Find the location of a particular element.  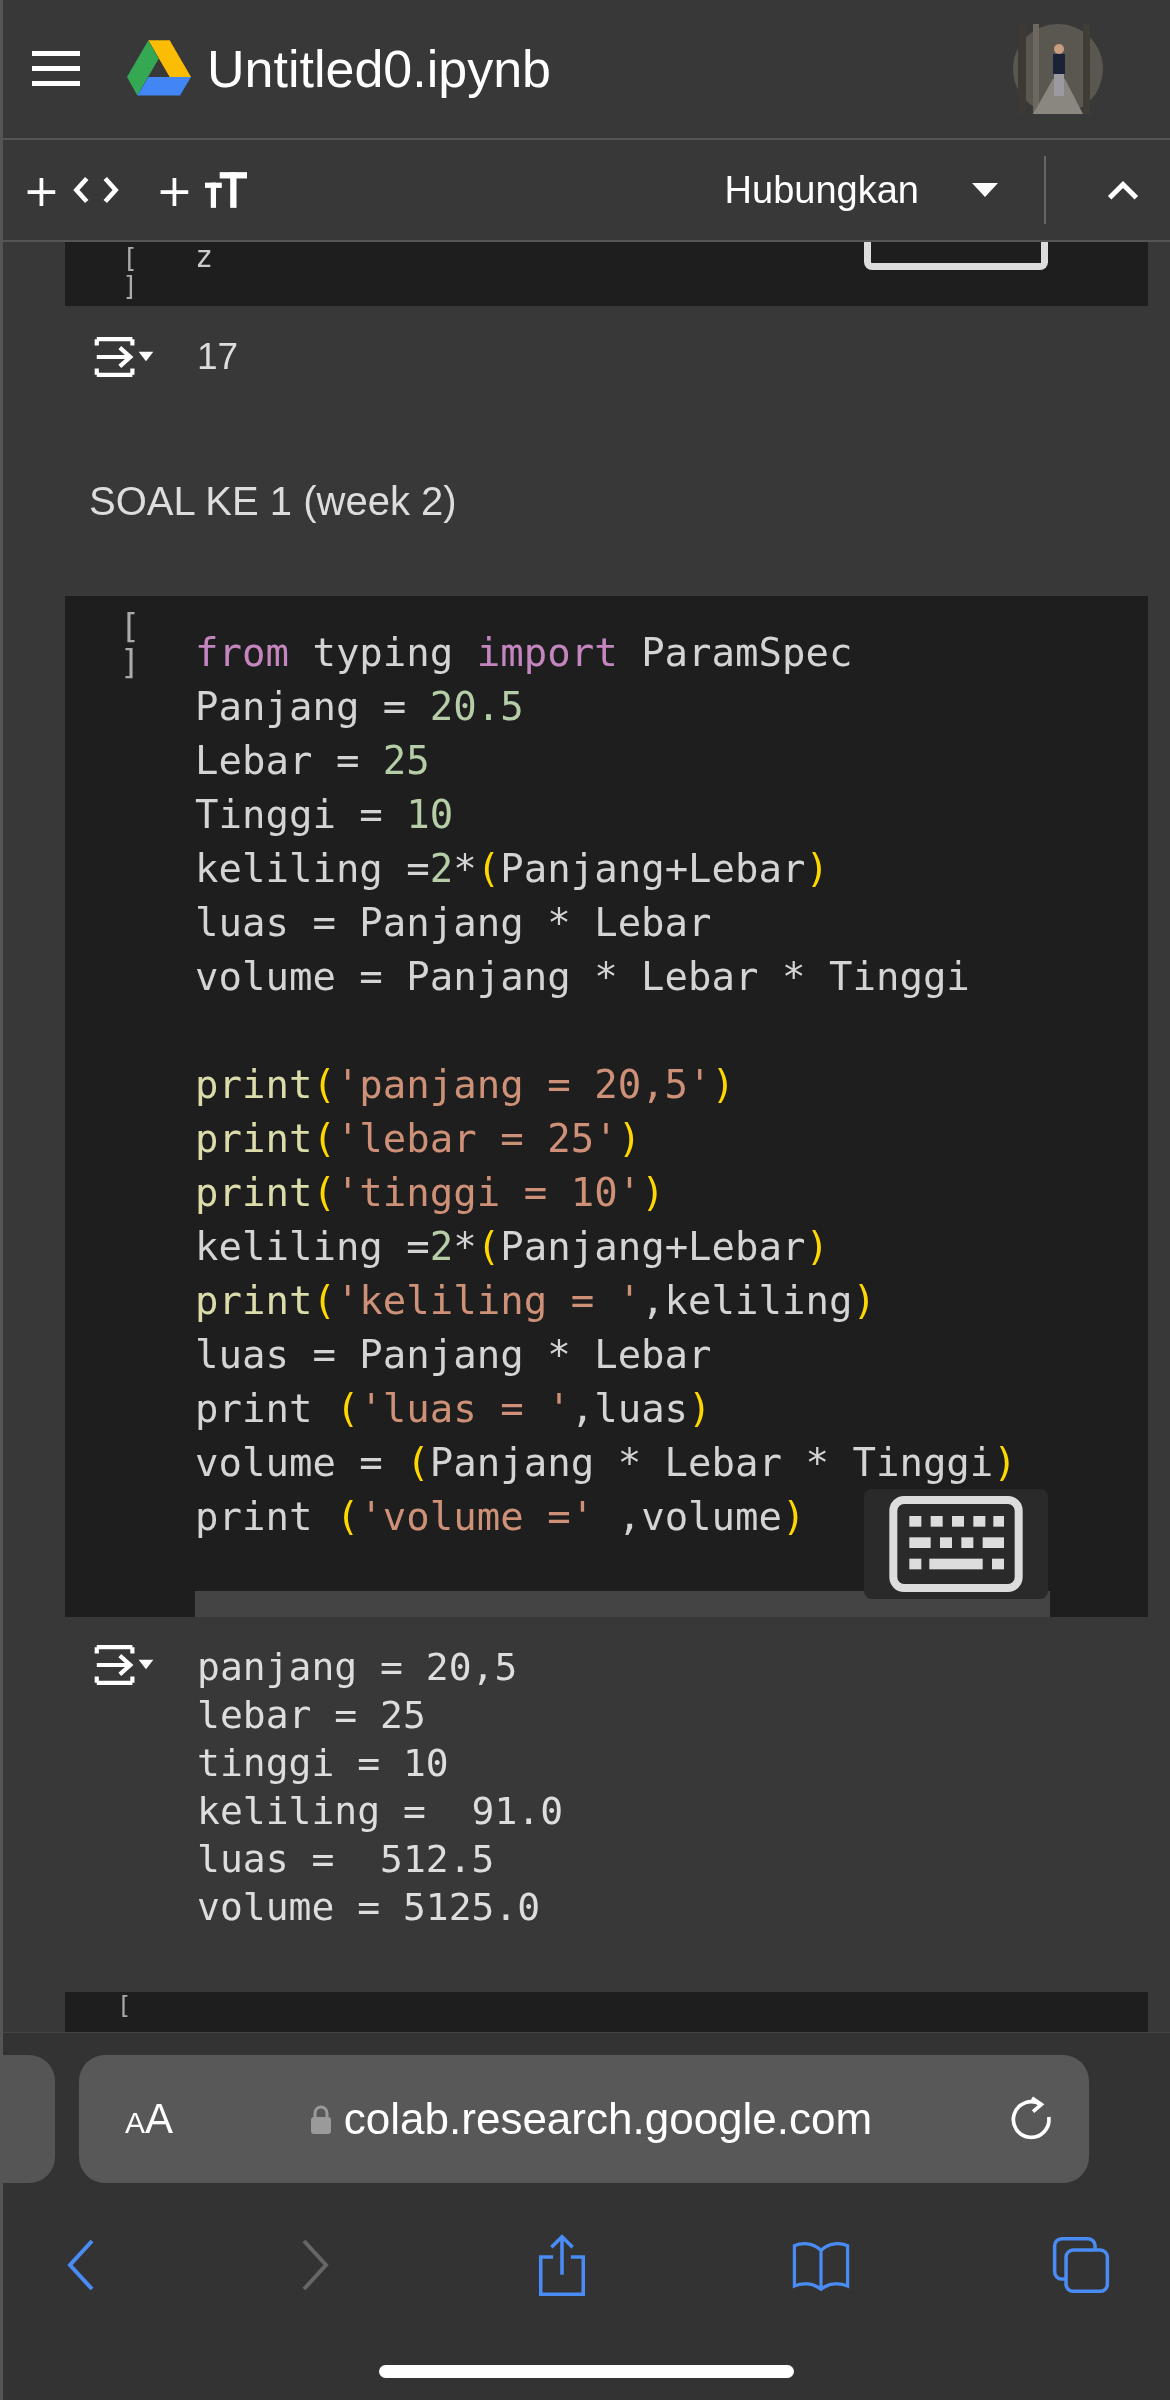

output-line: keliling = 91.0 is located at coordinates (380, 1811).